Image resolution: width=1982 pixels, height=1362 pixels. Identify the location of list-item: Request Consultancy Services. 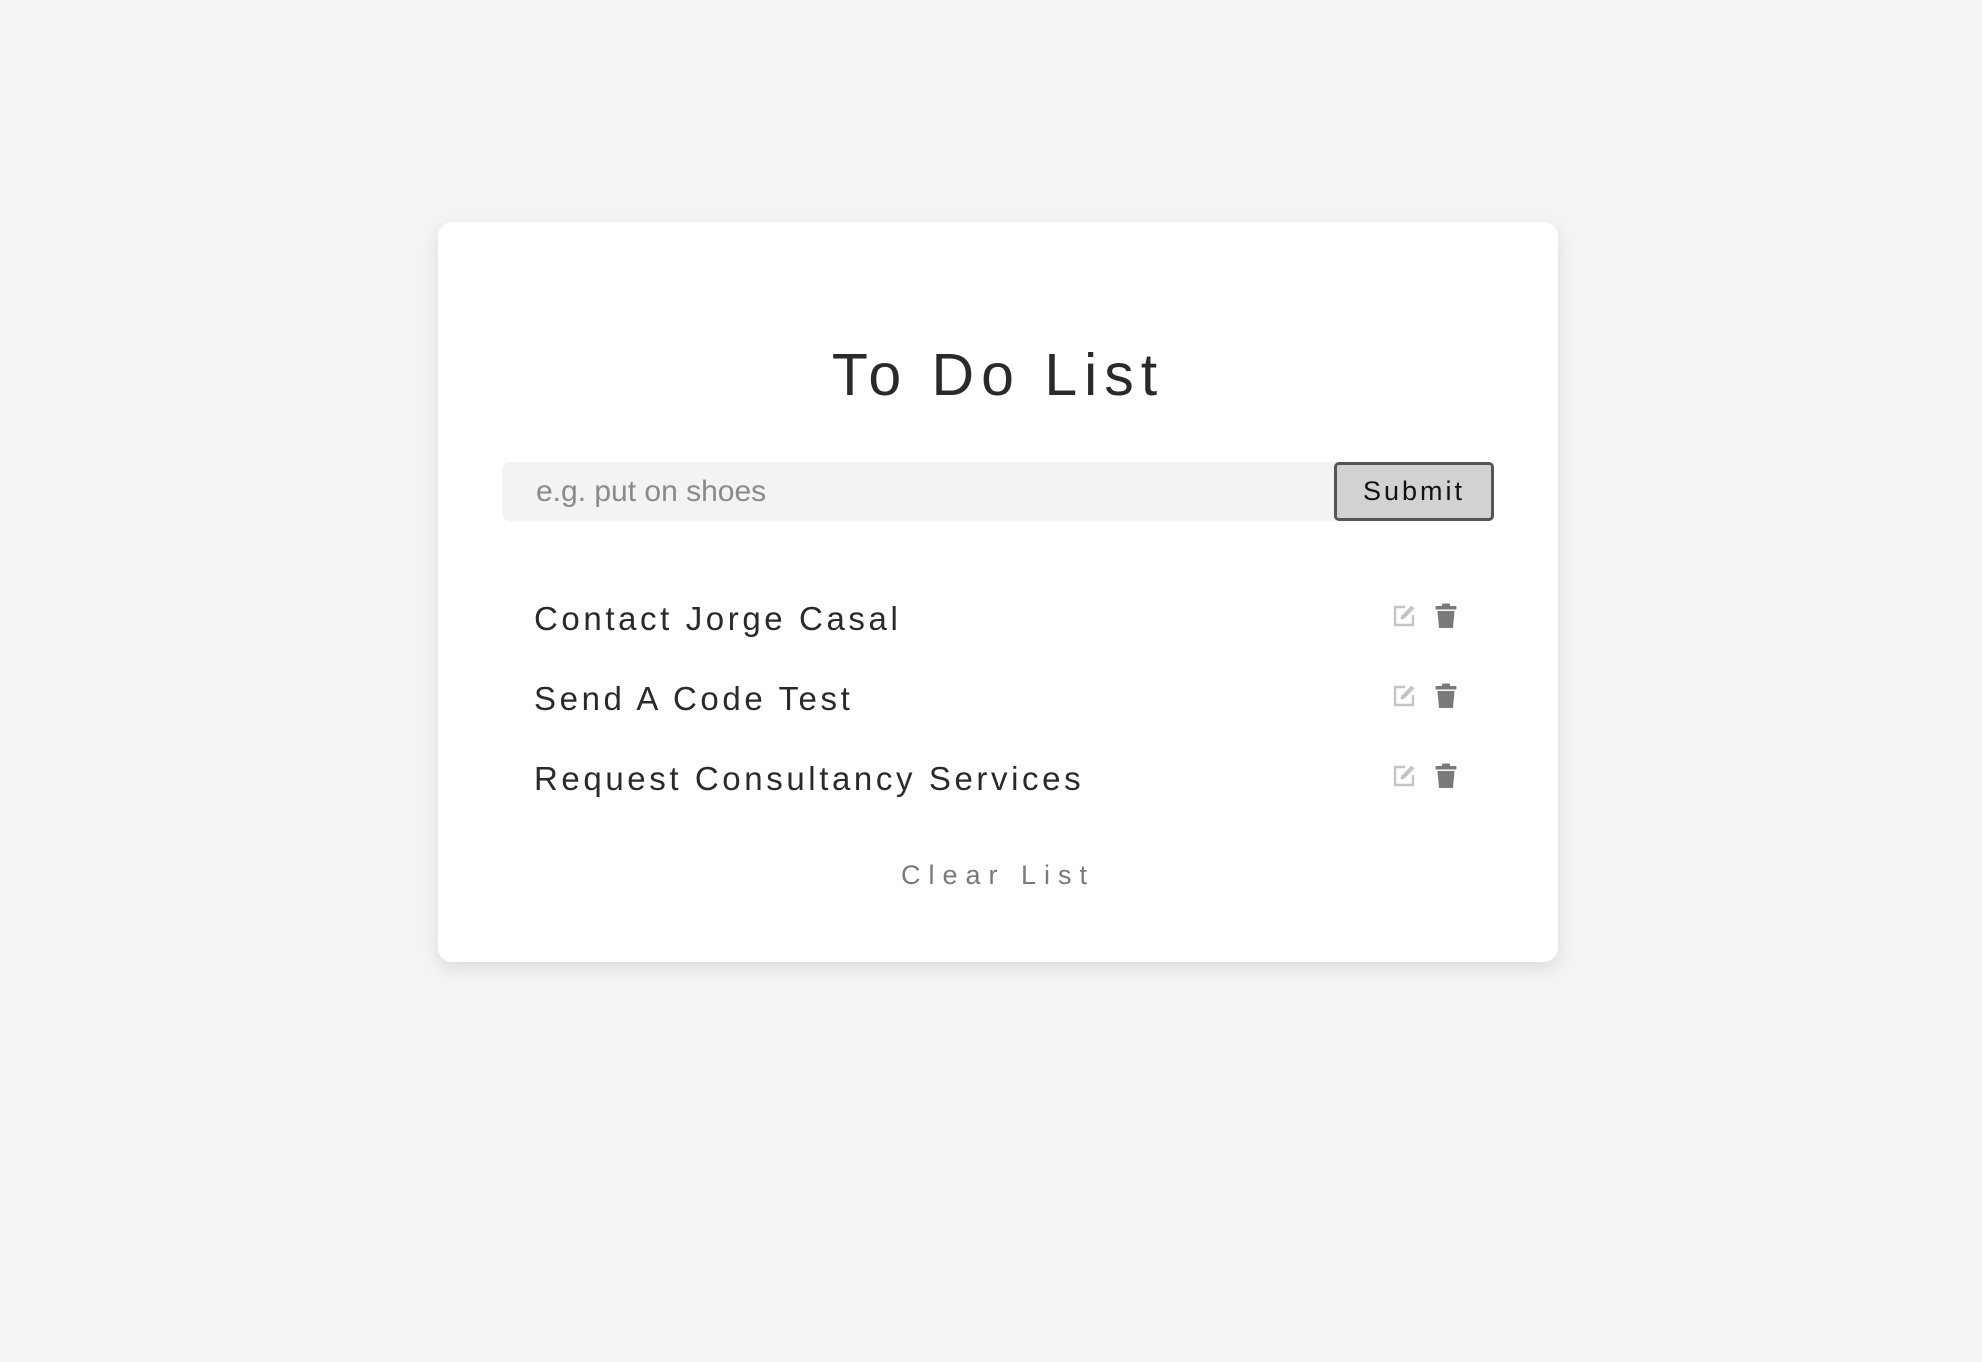
(996, 784).